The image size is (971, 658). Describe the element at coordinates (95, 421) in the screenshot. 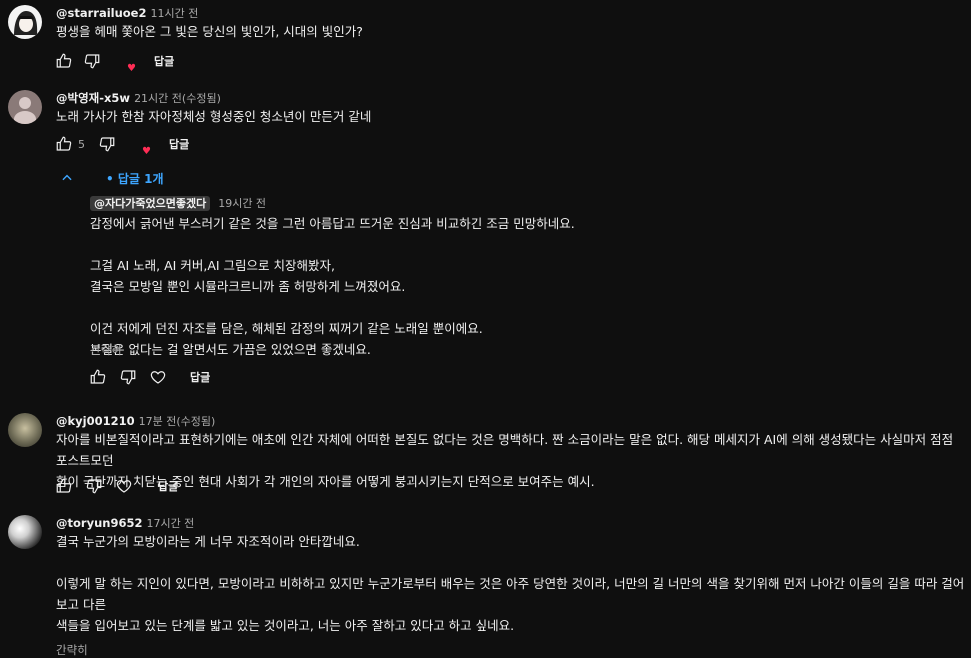

I see `comment-author: @kyj001210` at that location.